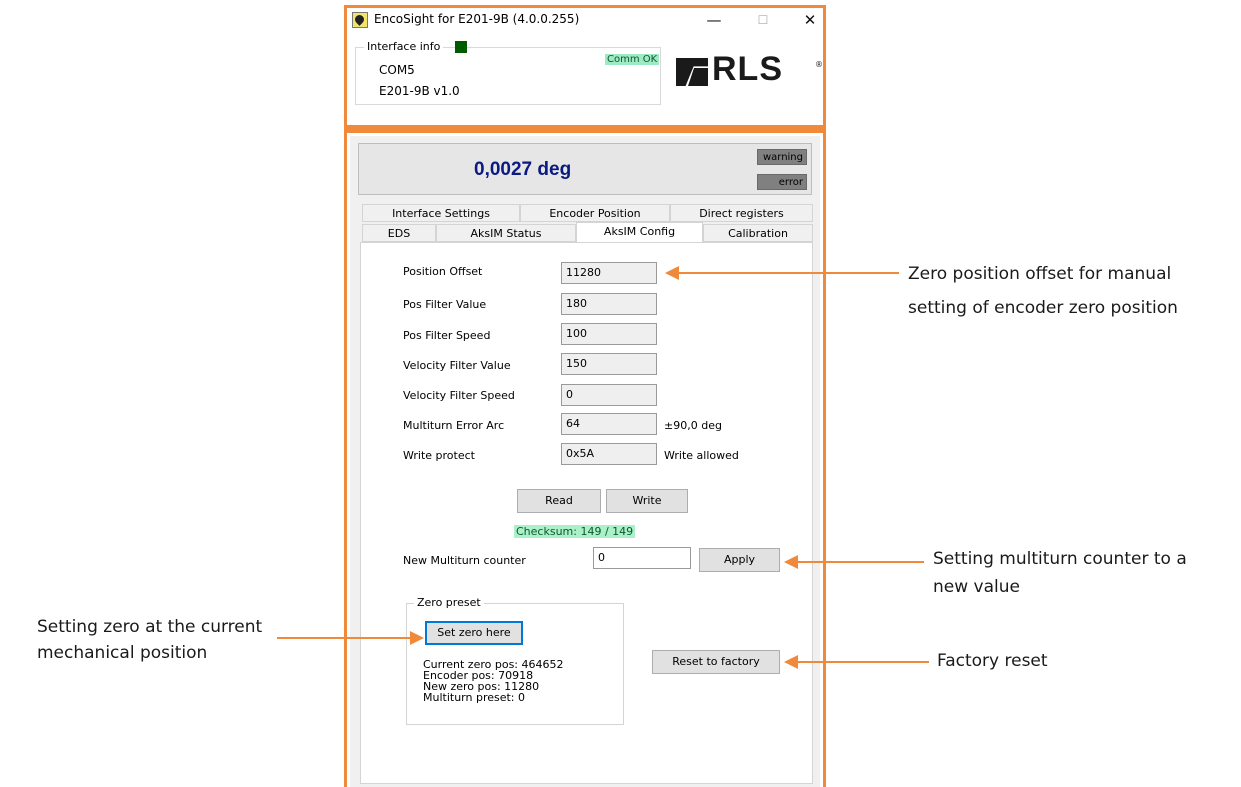 This screenshot has height=787, width=1241. Describe the element at coordinates (782, 182) in the screenshot. I see `error-indicator: error` at that location.